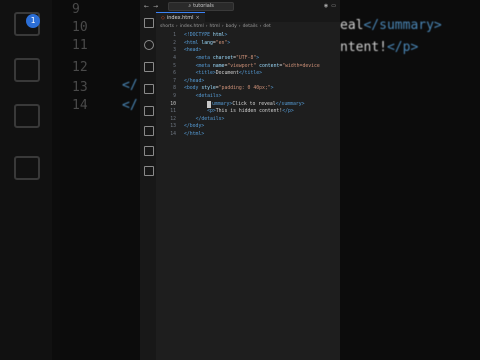 This screenshot has width=480, height=360. I want to click on breadcrumb-item: body, so click(231, 26).